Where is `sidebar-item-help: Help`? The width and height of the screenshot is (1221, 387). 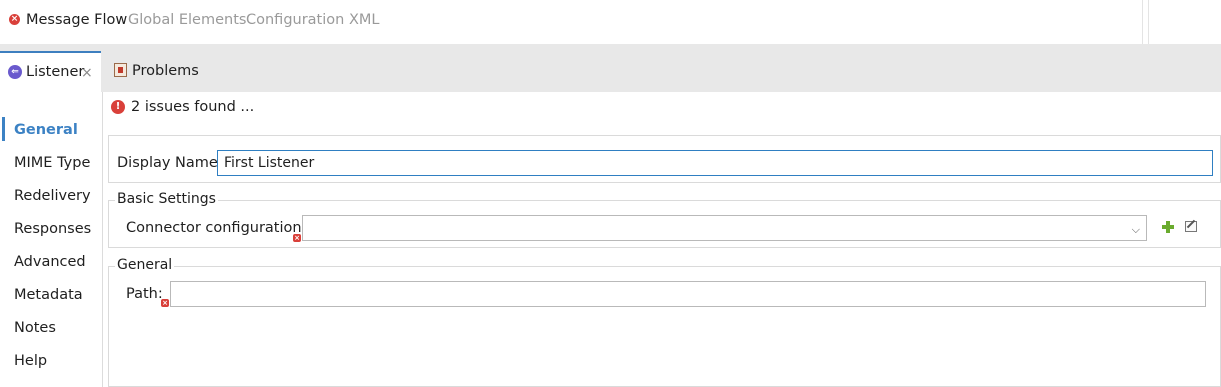
sidebar-item-help: Help is located at coordinates (30, 361).